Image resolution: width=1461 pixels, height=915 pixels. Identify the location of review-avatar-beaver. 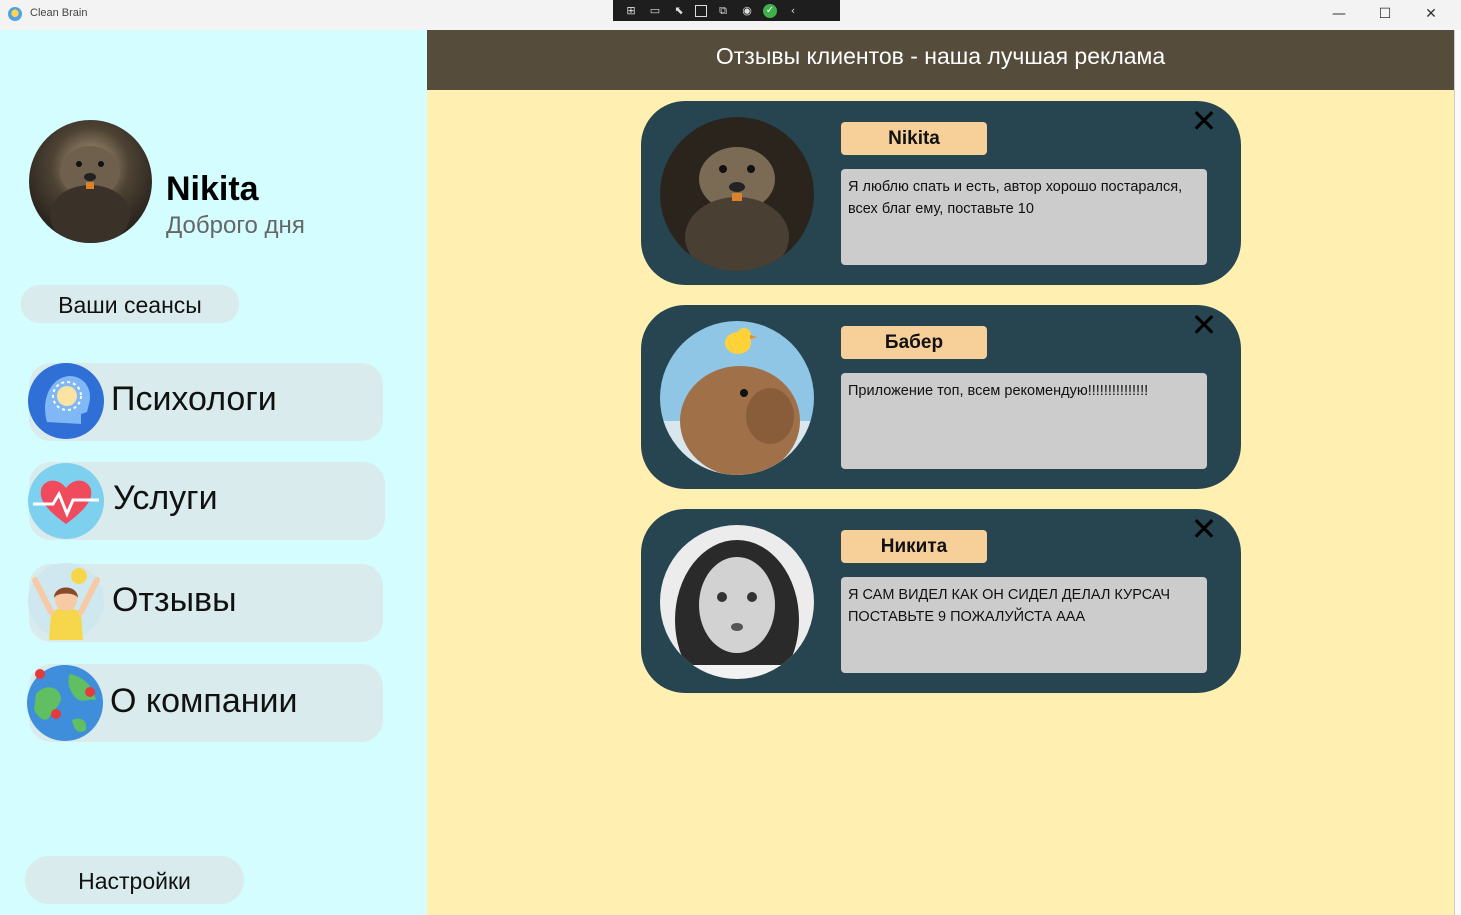
(737, 194).